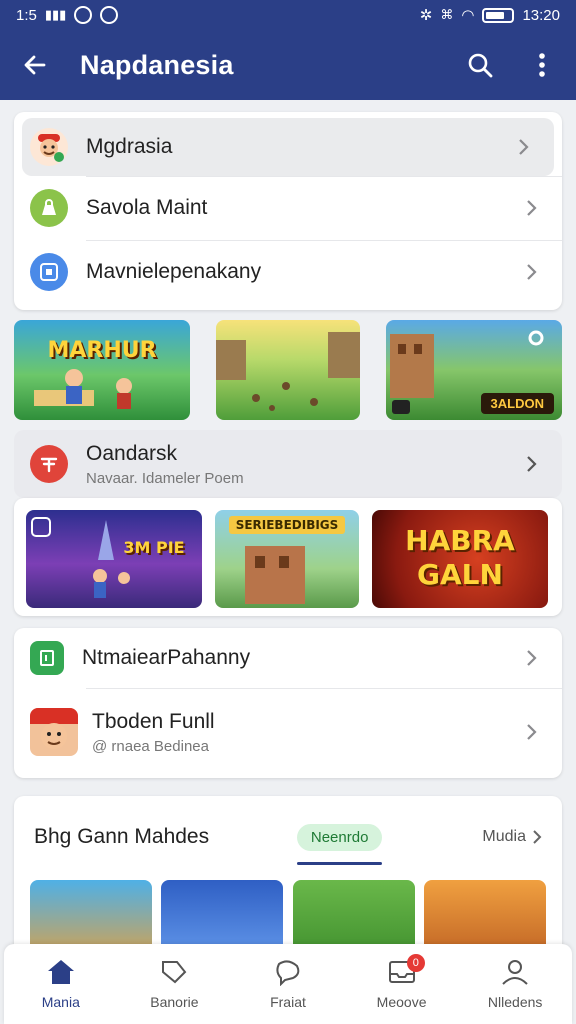 This screenshot has width=576, height=1024. What do you see at coordinates (153, 721) in the screenshot?
I see `menu-item-label: Tboden Funll` at bounding box center [153, 721].